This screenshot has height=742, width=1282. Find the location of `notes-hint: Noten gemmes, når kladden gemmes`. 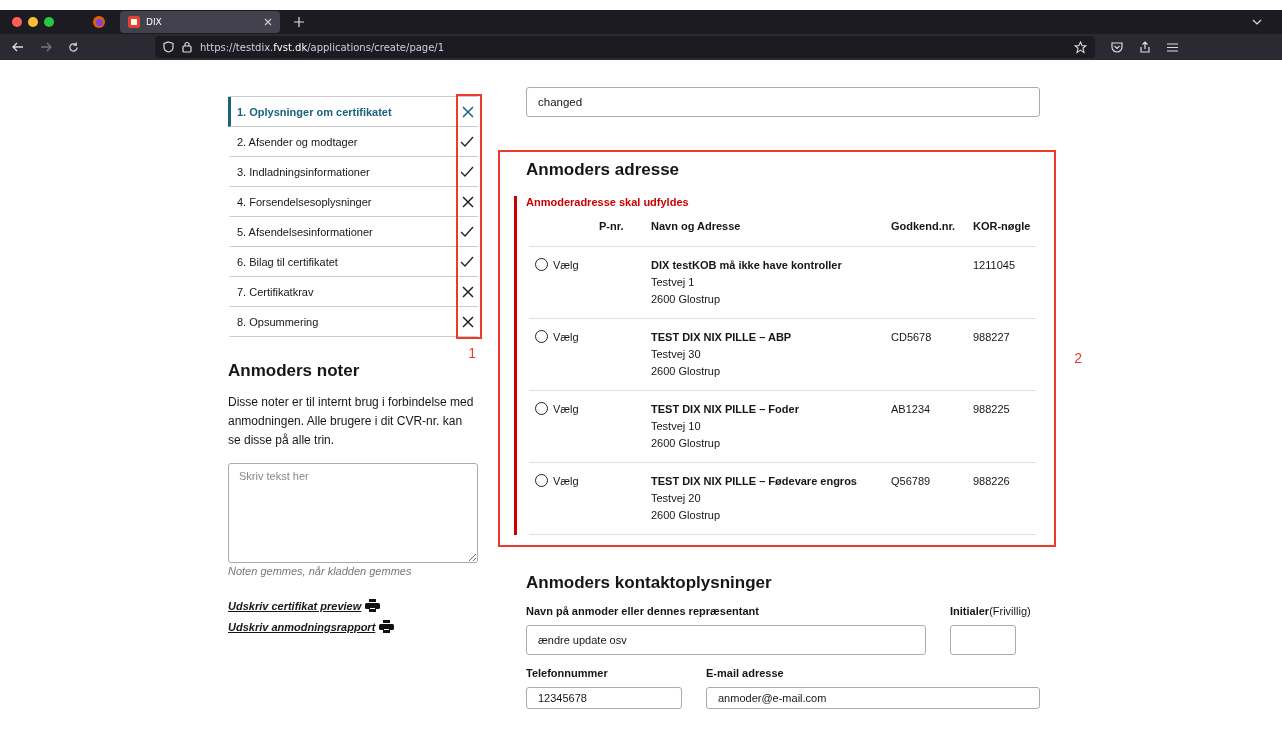

notes-hint: Noten gemmes, når kladden gemmes is located at coordinates (320, 571).